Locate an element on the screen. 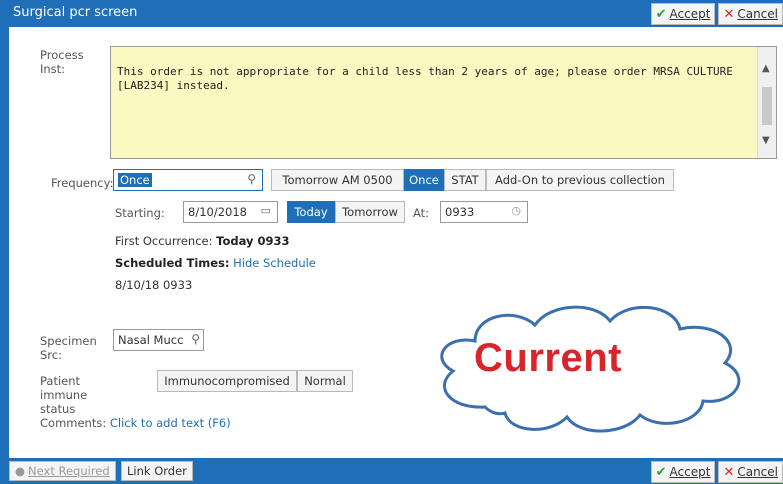  starting-date-input: 8/10/2018 ▭ is located at coordinates (230, 212).